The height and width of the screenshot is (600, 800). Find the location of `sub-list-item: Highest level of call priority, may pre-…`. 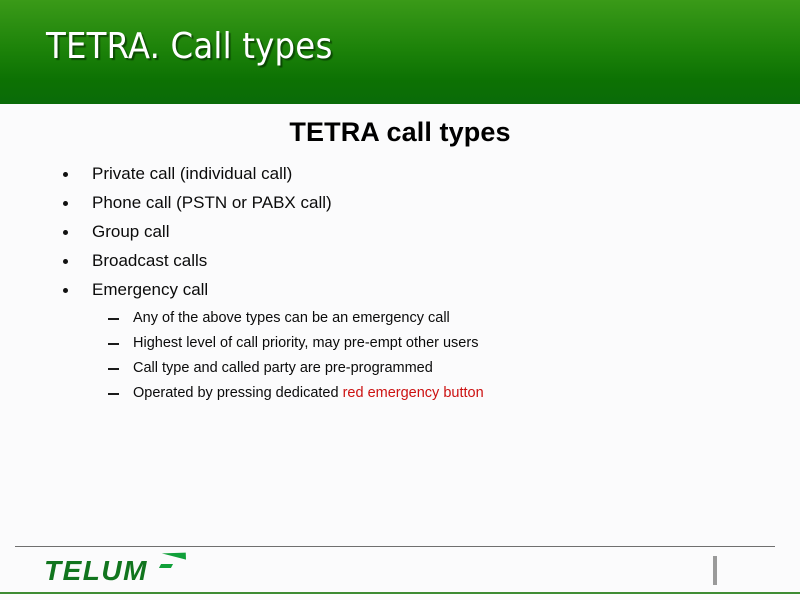

sub-list-item: Highest level of call priority, may pre-… is located at coordinates (400, 346).